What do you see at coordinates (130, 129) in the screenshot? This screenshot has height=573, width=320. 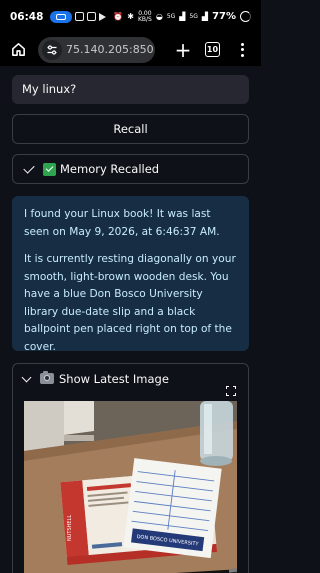 I see `recall-button: Recall` at bounding box center [130, 129].